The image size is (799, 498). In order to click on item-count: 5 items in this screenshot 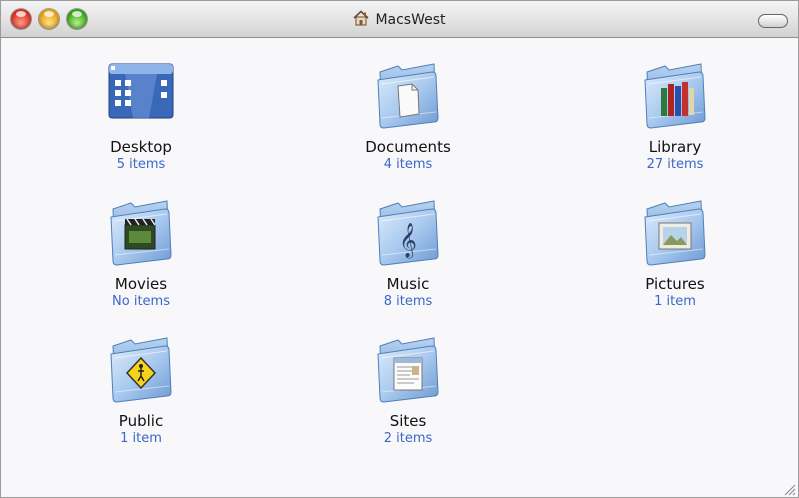, I will do `click(141, 164)`.